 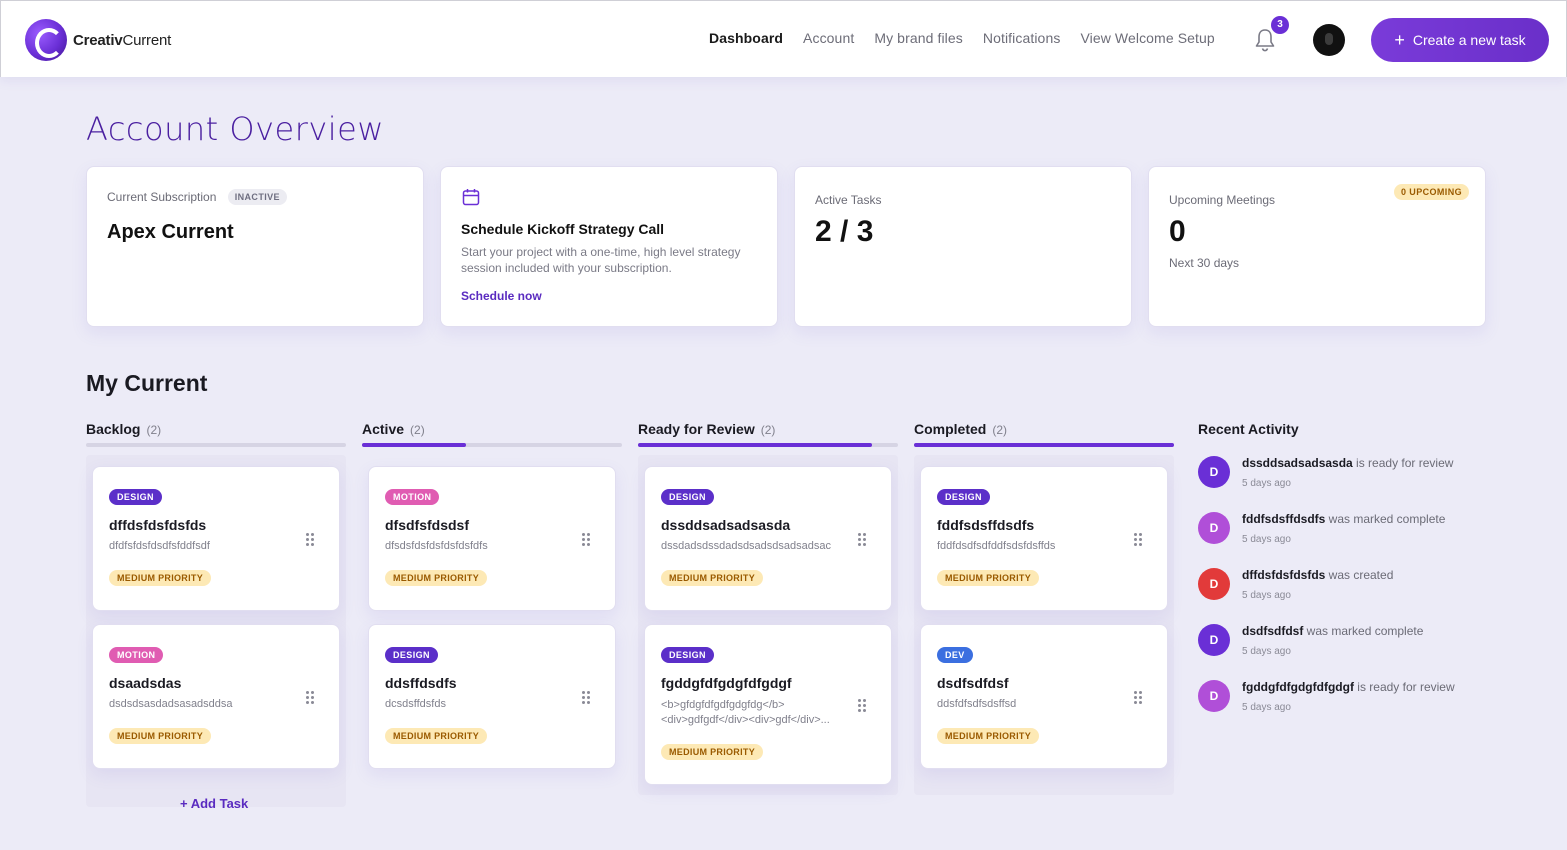 What do you see at coordinates (844, 231) in the screenshot?
I see `active-tasks-value: 2 / 3` at bounding box center [844, 231].